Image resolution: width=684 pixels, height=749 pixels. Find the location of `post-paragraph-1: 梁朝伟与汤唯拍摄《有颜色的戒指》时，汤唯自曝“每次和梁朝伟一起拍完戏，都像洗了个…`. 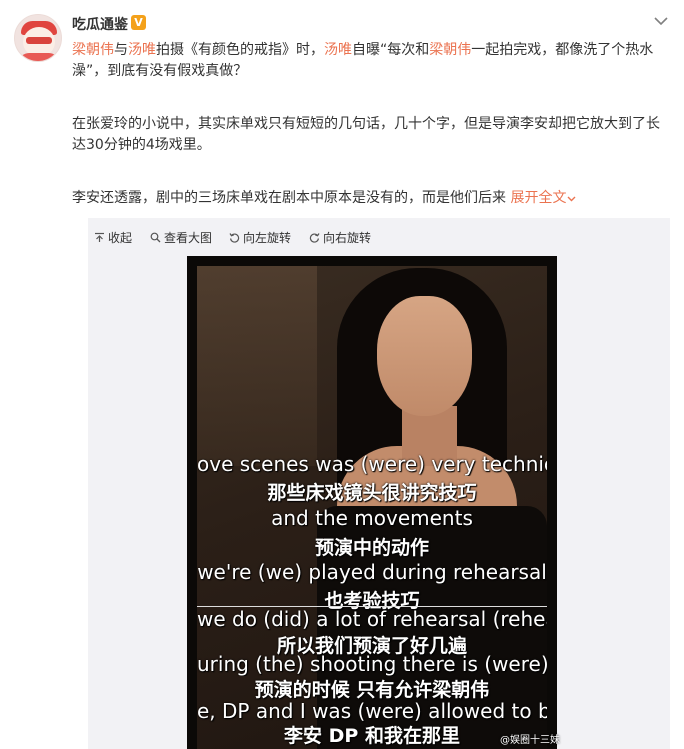

post-paragraph-1: 梁朝伟与汤唯拍摄《有颜色的戒指》时，汤唯自曝“每次和梁朝伟一起拍完戏，都像洗了个… is located at coordinates (372, 61).